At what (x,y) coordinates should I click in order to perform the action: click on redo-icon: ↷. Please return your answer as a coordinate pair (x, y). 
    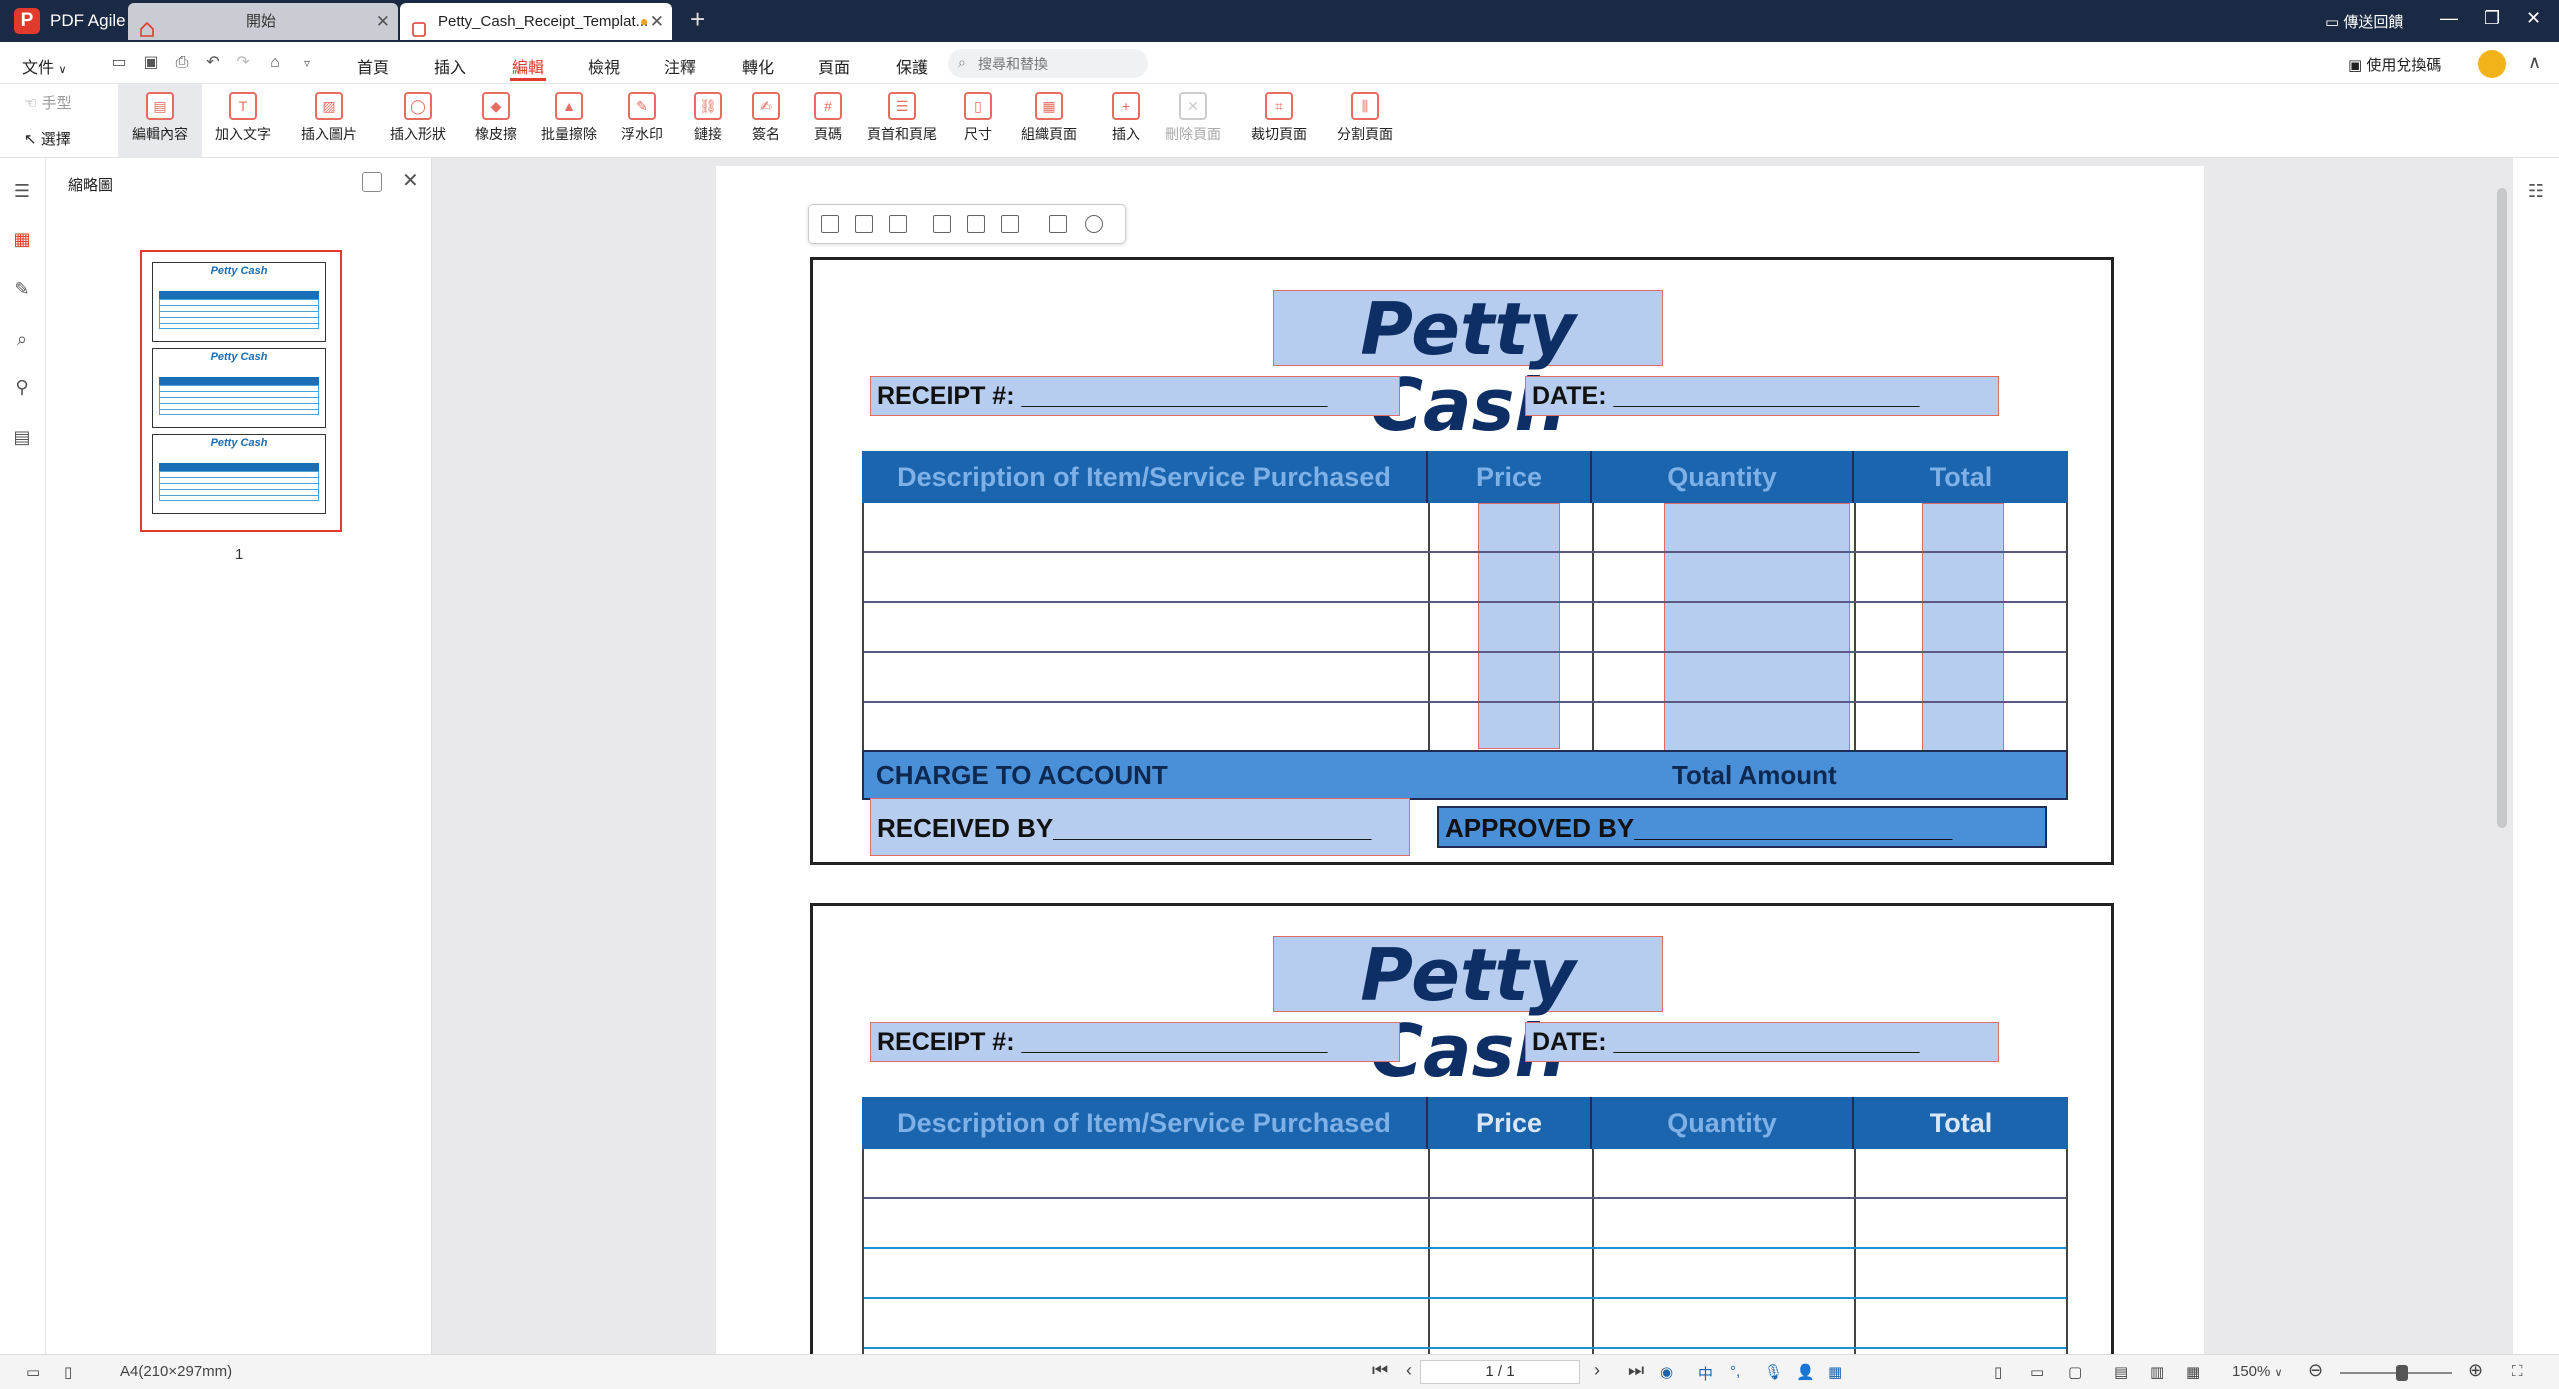
    Looking at the image, I should click on (243, 63).